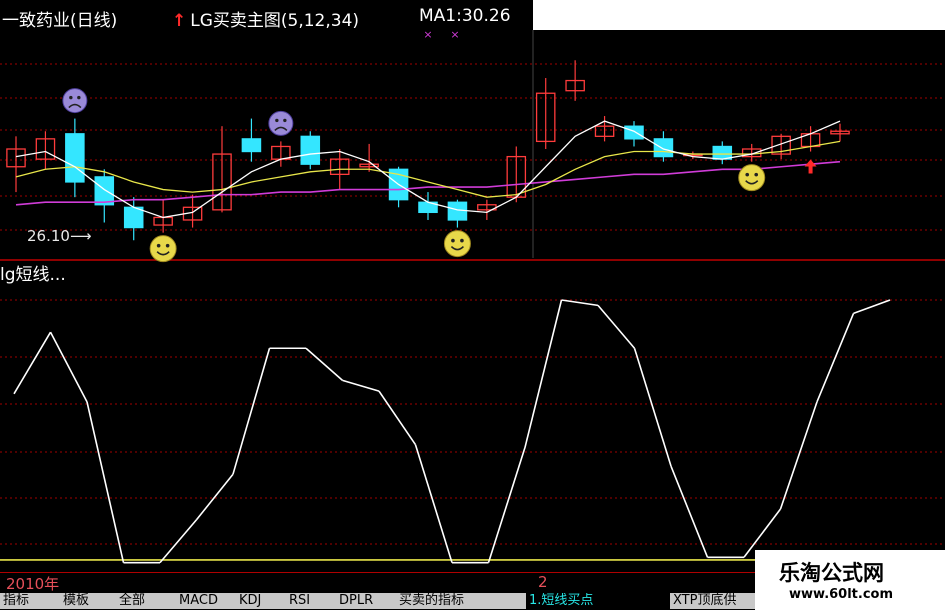 Image resolution: width=945 pixels, height=610 pixels. Describe the element at coordinates (718, 601) in the screenshot. I see `tab-xtp: XTP顶底供` at that location.